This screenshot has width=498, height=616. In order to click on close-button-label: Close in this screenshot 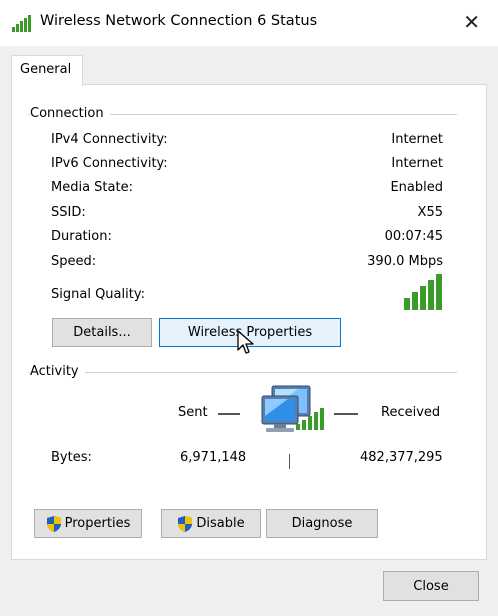, I will do `click(431, 586)`.